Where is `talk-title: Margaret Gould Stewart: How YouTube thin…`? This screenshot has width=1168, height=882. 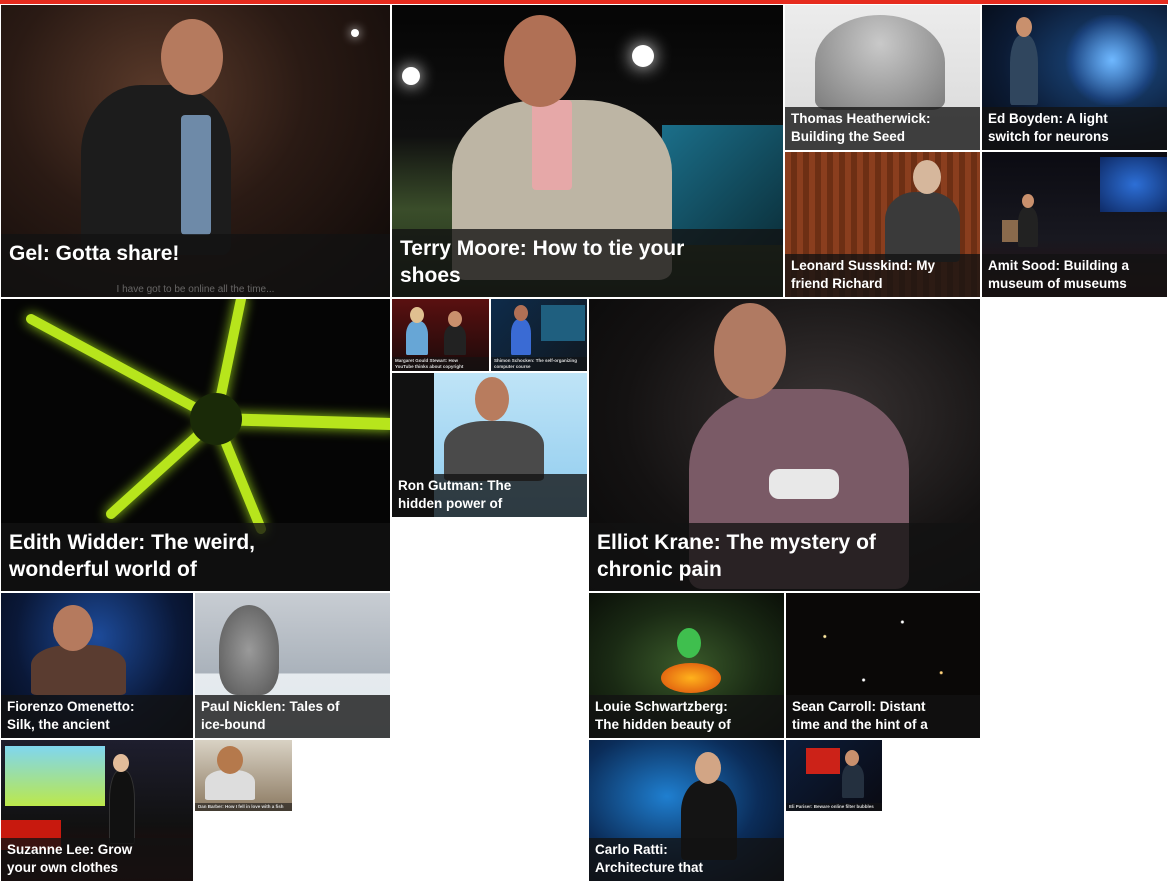
talk-title: Margaret Gould Stewart: How YouTube thin… is located at coordinates (440, 364).